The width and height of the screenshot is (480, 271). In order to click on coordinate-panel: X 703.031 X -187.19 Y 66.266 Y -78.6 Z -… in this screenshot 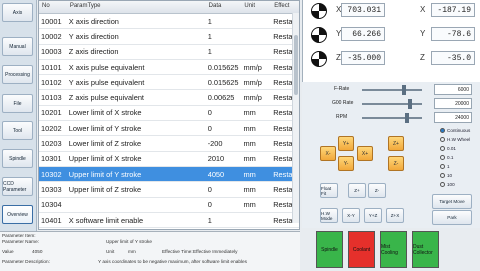, I will do `click(391, 41)`.